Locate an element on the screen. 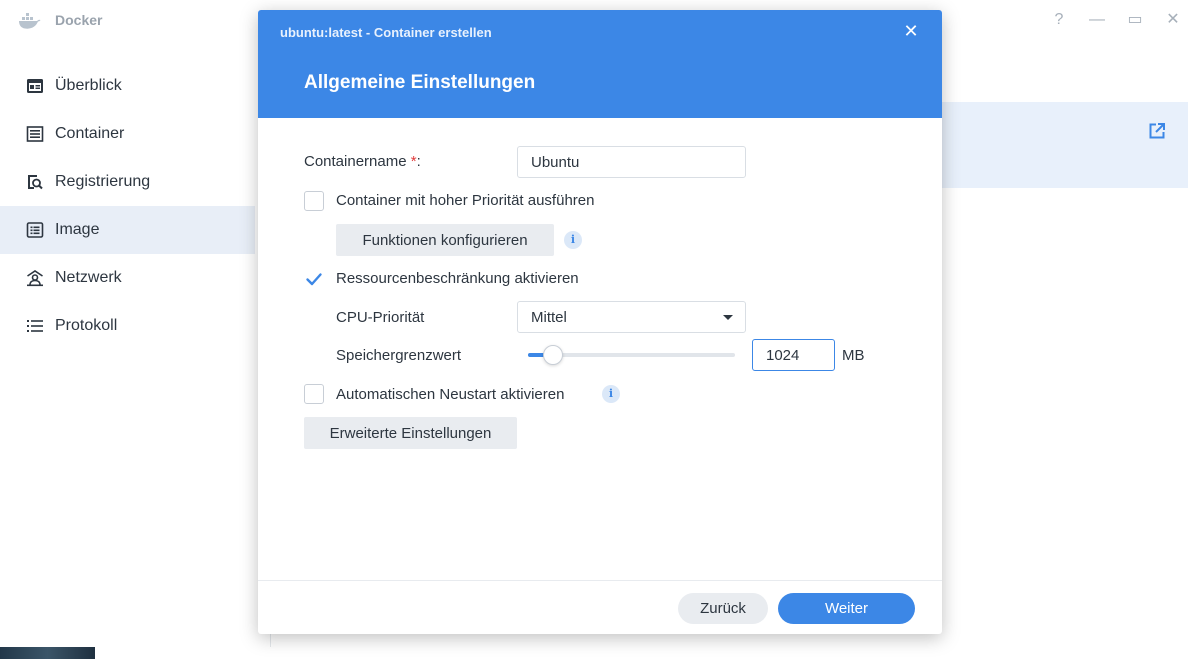 Image resolution: width=1200 pixels, height=659 pixels. overview-icon is located at coordinates (35, 86).